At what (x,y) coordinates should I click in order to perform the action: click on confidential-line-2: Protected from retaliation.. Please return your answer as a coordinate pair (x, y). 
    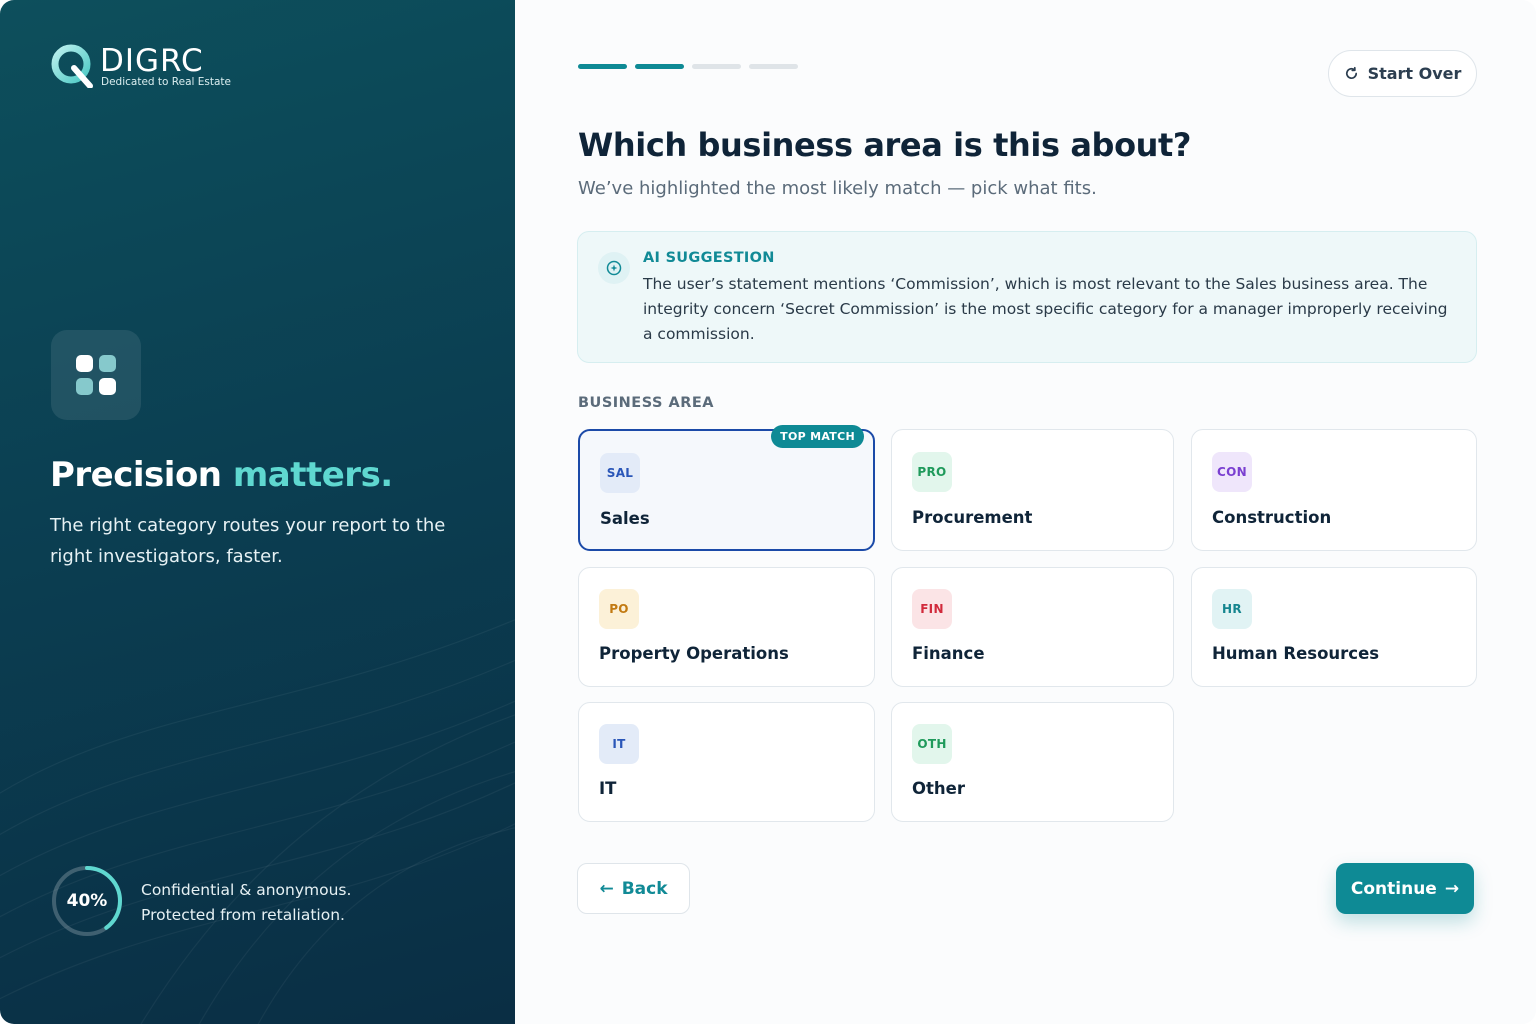
    Looking at the image, I should click on (243, 915).